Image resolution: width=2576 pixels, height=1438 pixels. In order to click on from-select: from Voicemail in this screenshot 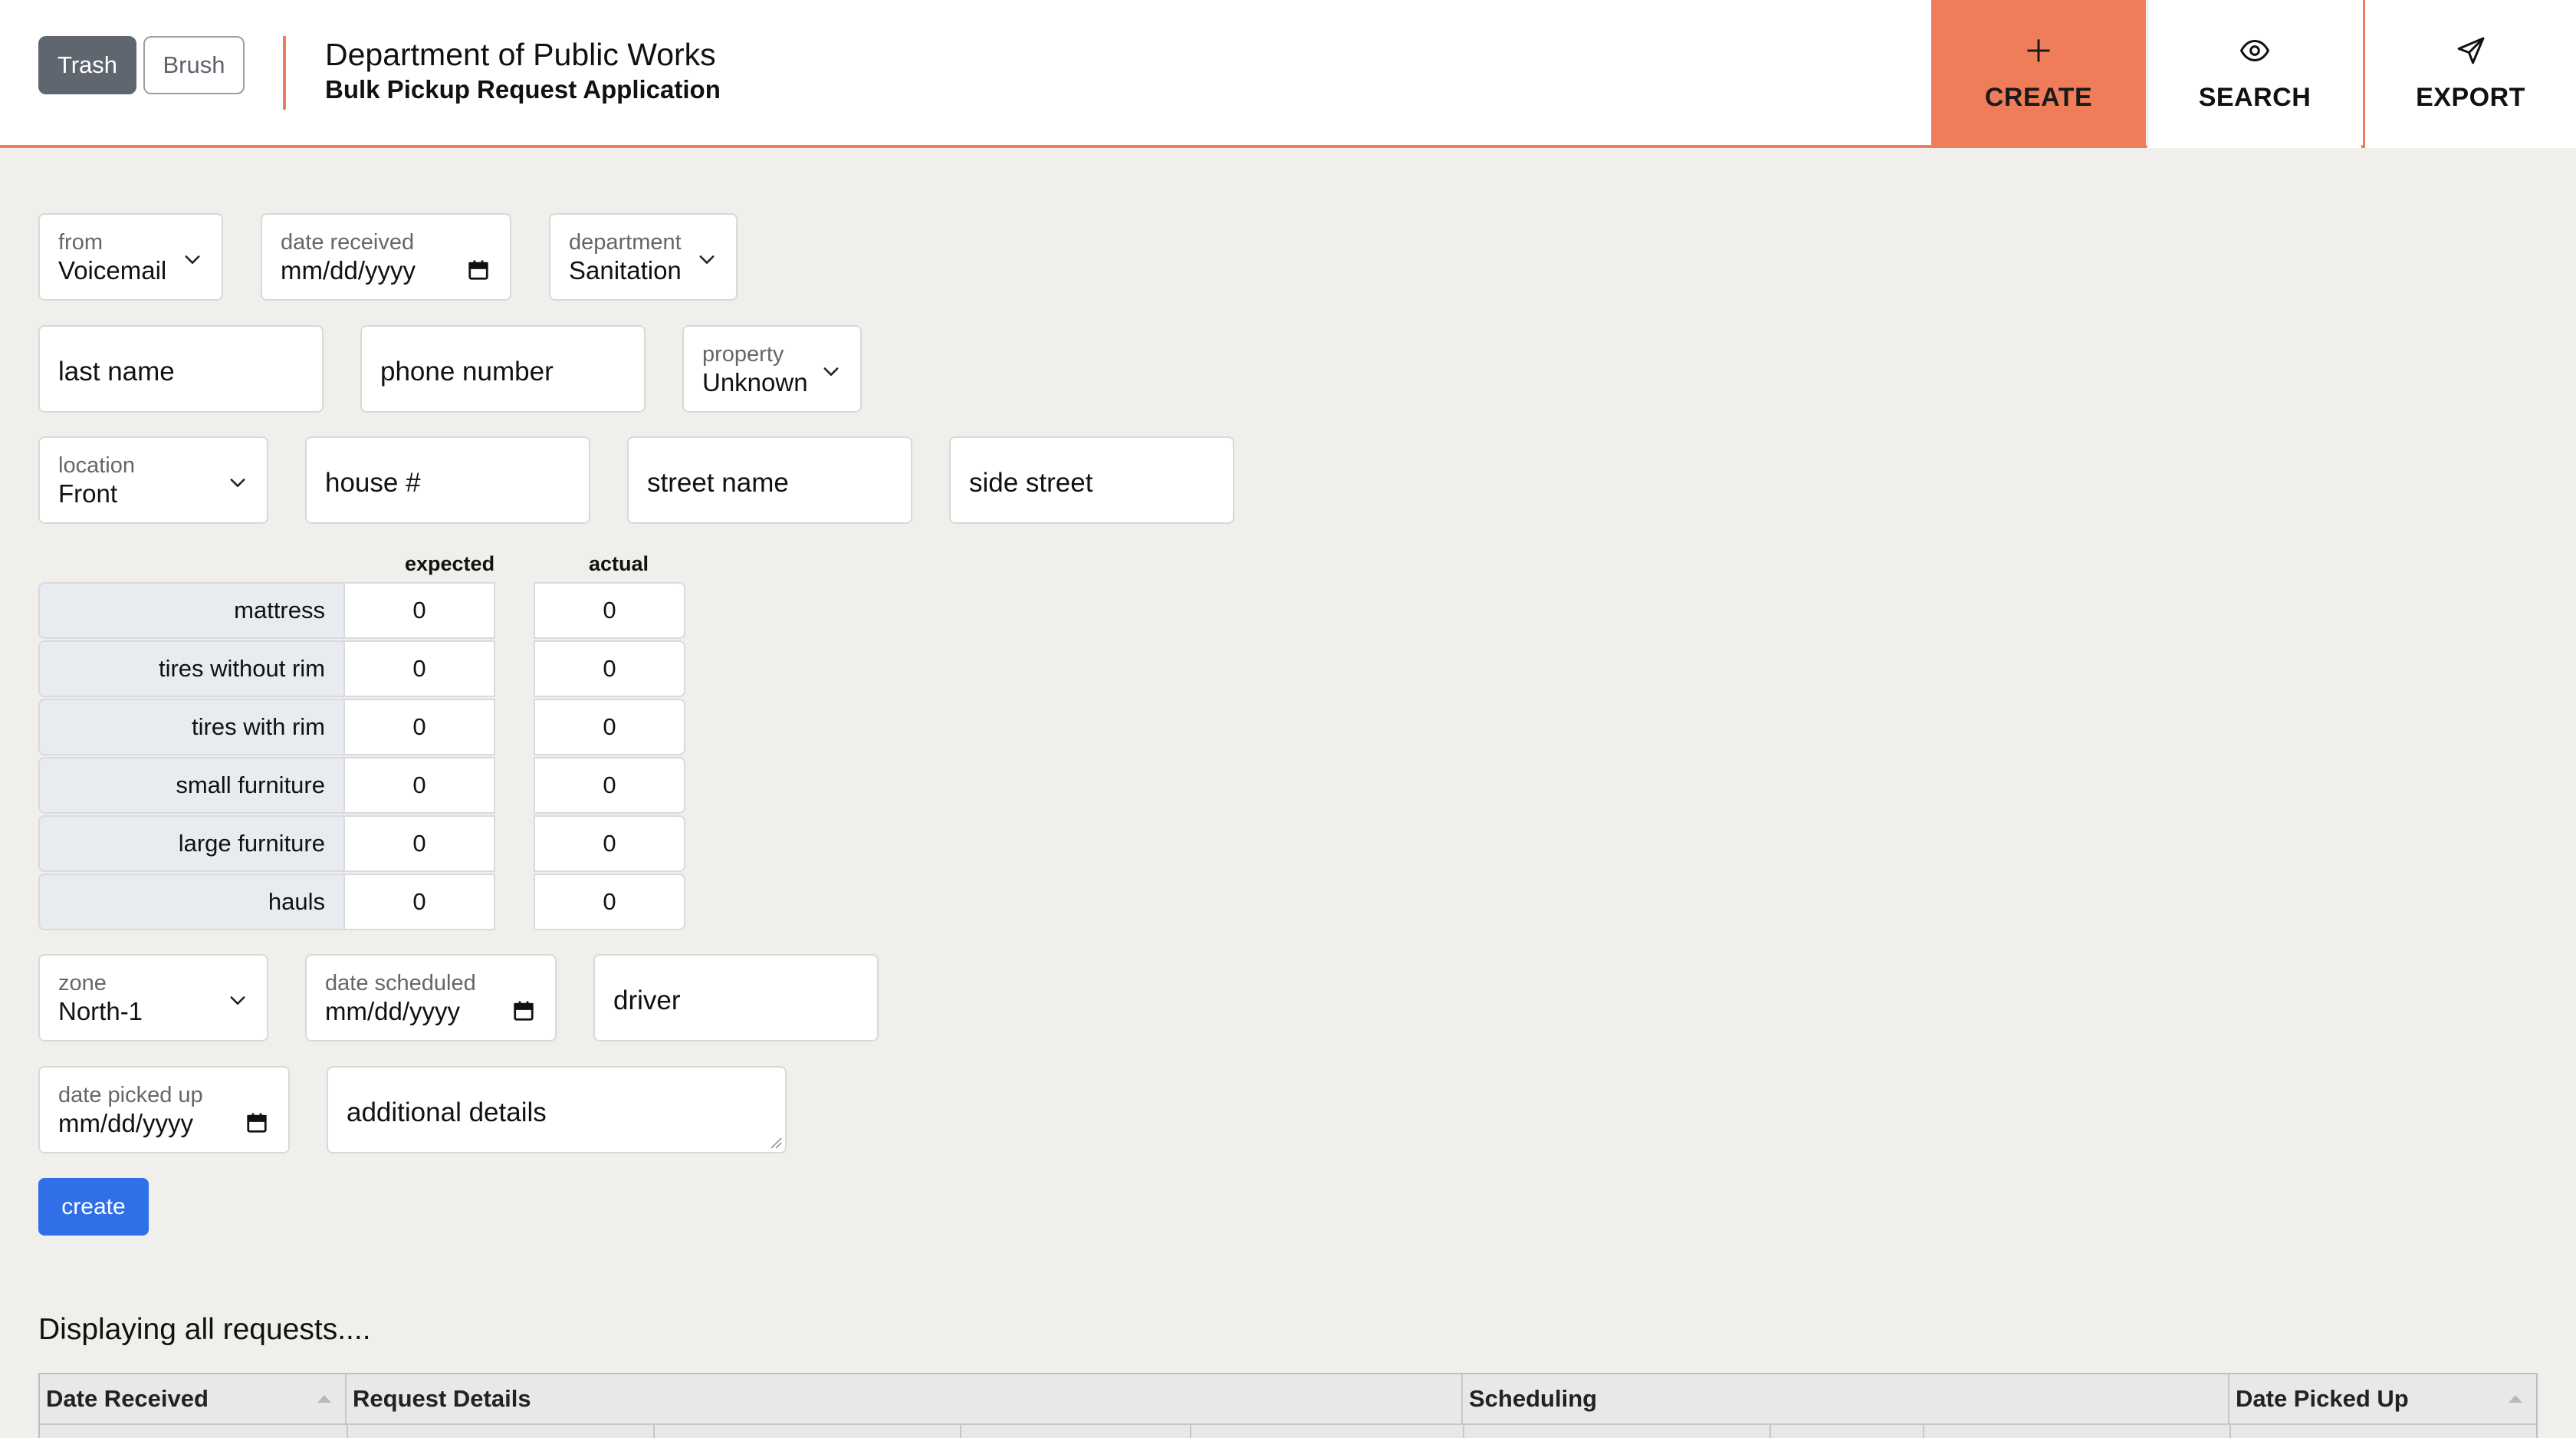, I will do `click(131, 257)`.